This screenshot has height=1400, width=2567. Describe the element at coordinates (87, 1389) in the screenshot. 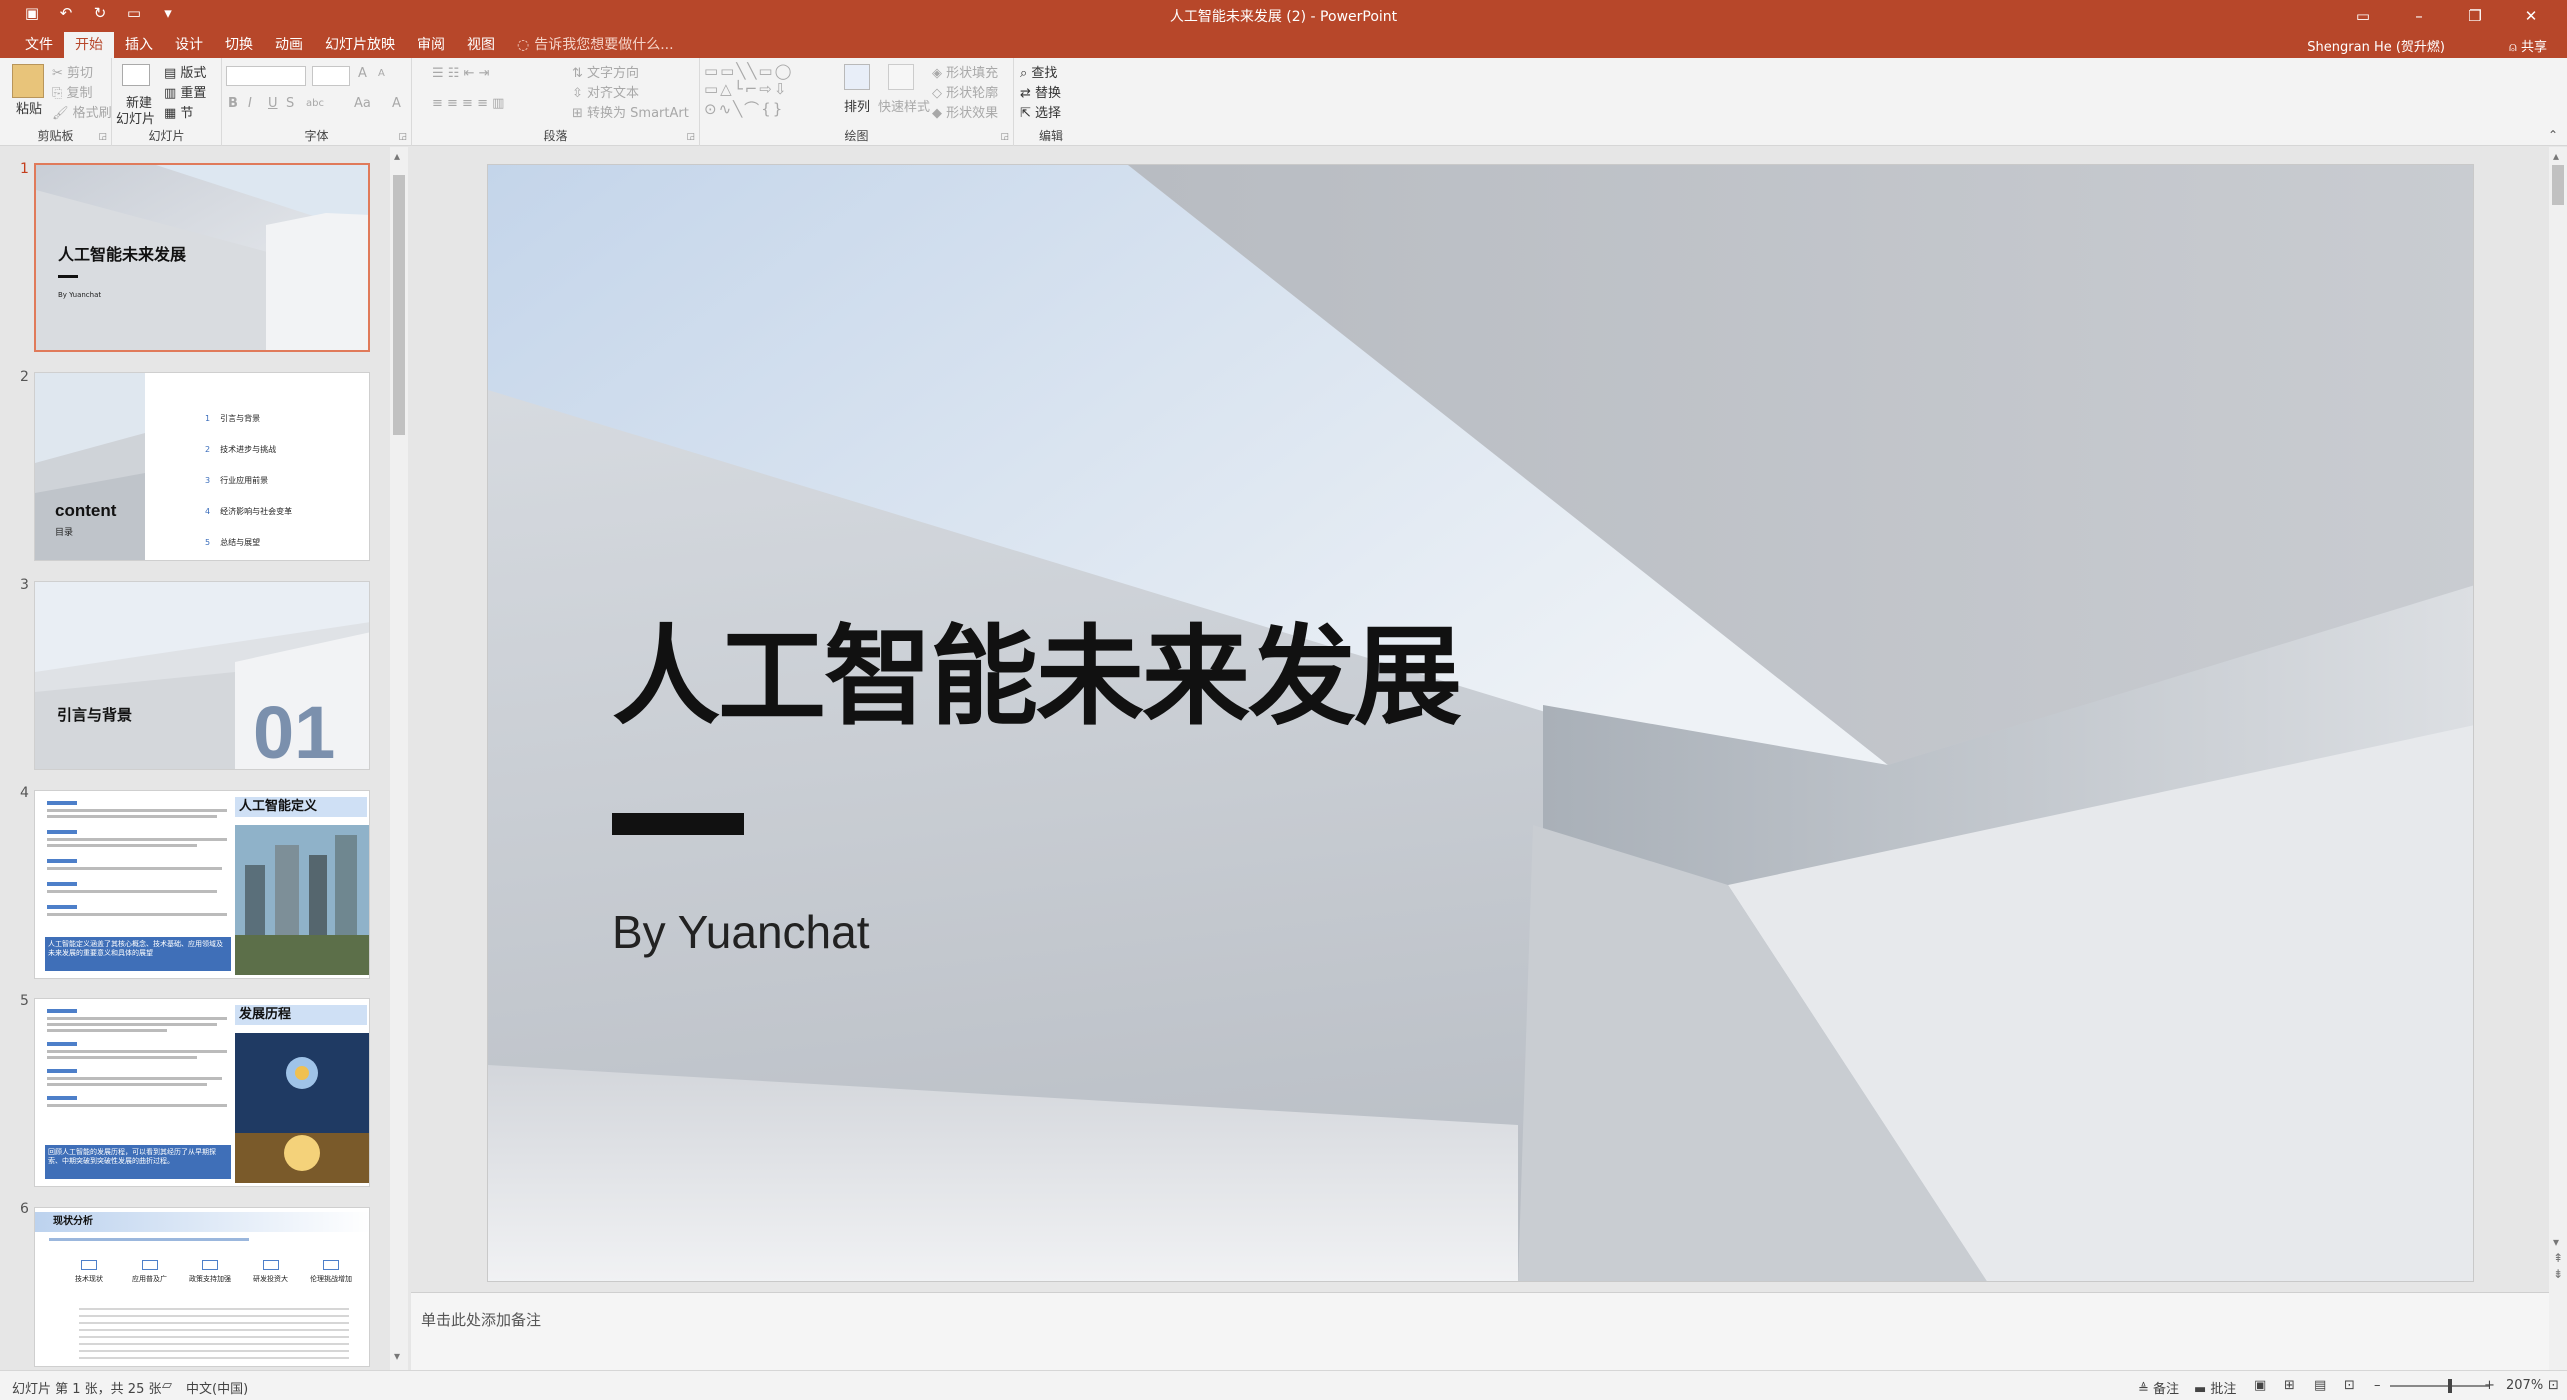

I see `slide-count: 幻灯片 第 1 张，共 25 张` at that location.